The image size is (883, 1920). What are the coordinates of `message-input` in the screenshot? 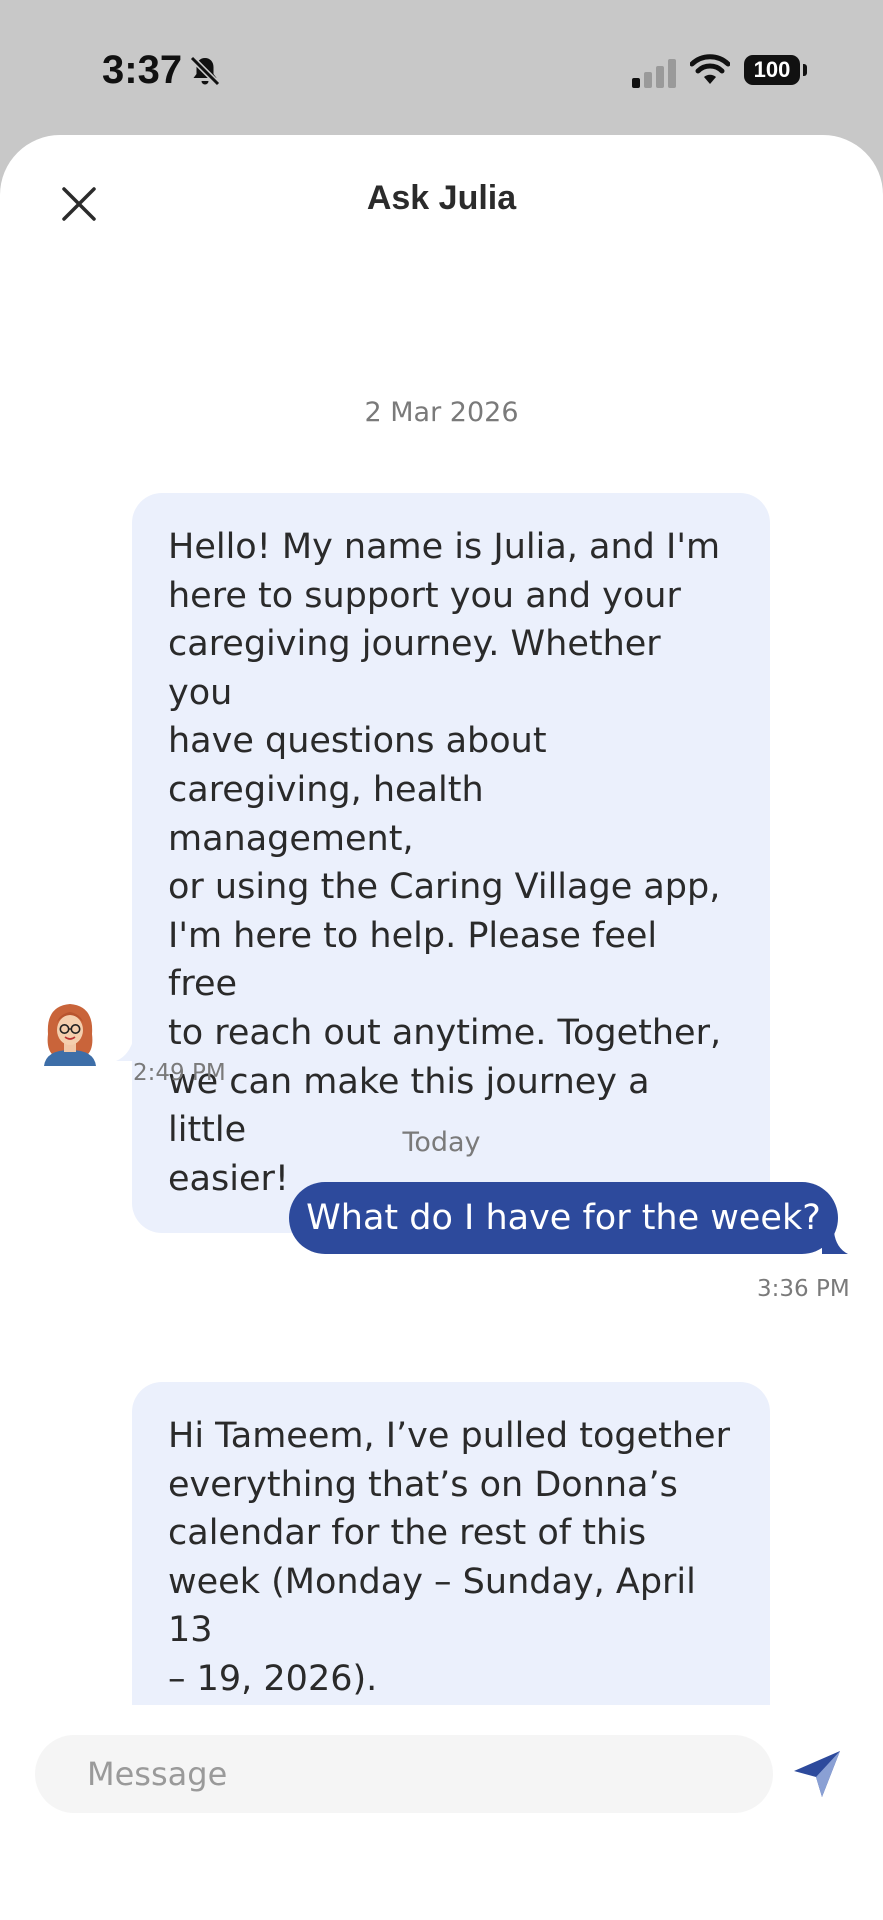 It's located at (404, 1774).